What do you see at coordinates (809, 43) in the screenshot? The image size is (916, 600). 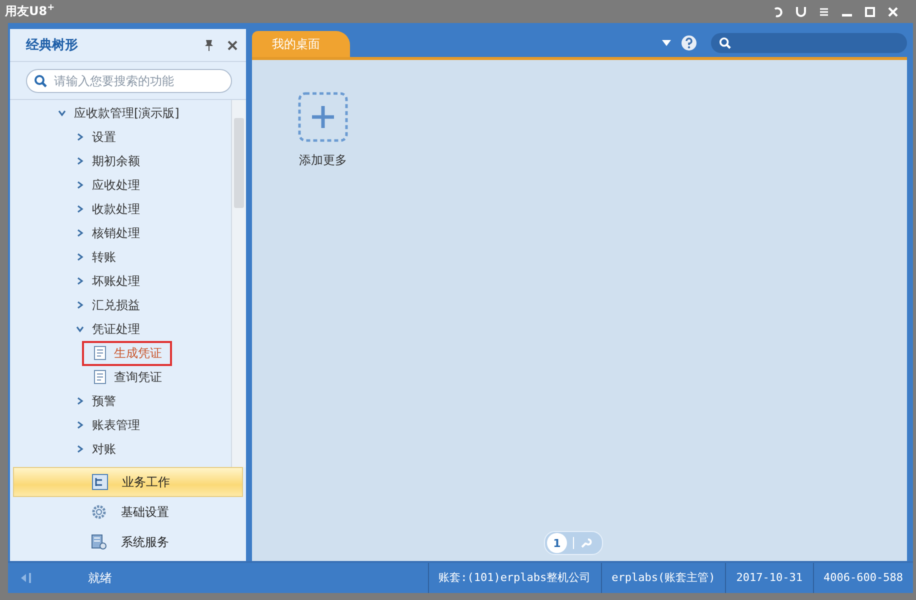 I see `search-field` at bounding box center [809, 43].